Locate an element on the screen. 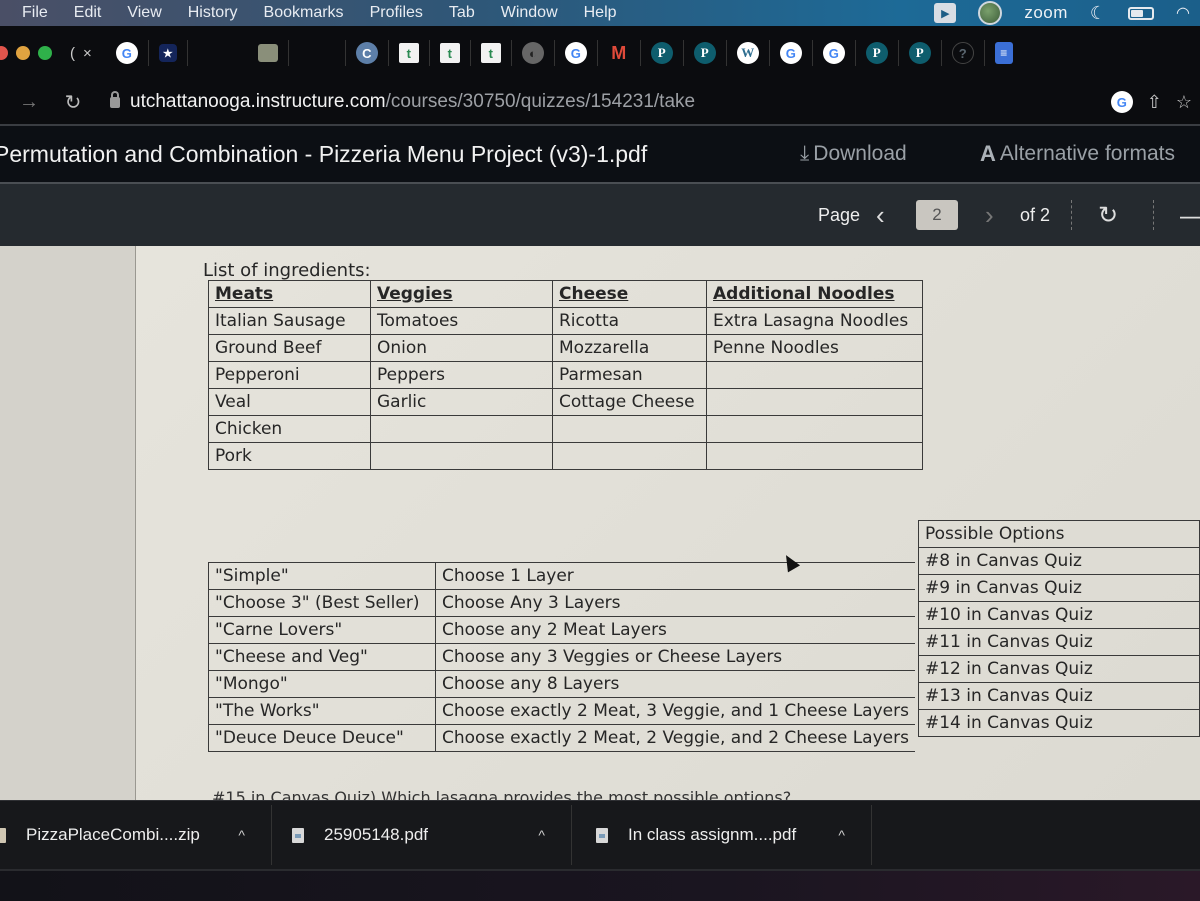  lightbulb-icon: ? is located at coordinates (962, 53).